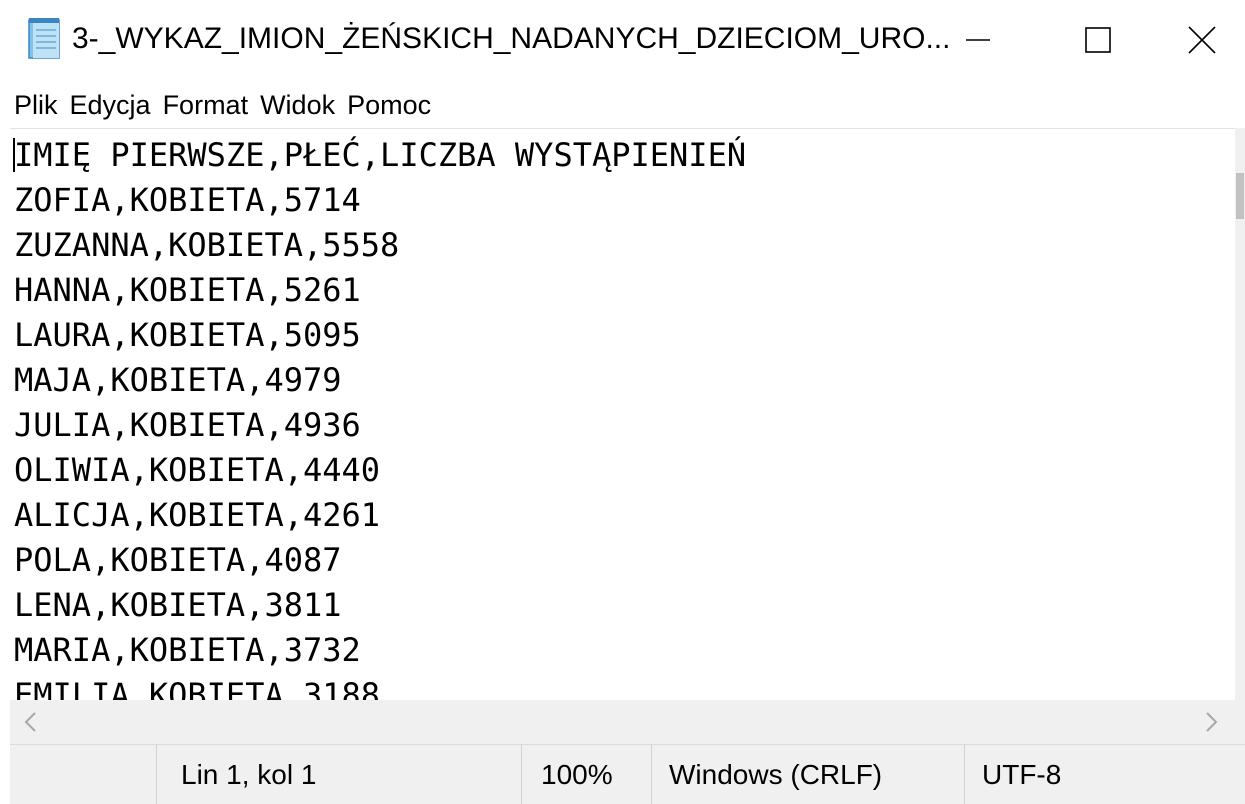  Describe the element at coordinates (1240, 414) in the screenshot. I see `vertical-scrollbar` at that location.